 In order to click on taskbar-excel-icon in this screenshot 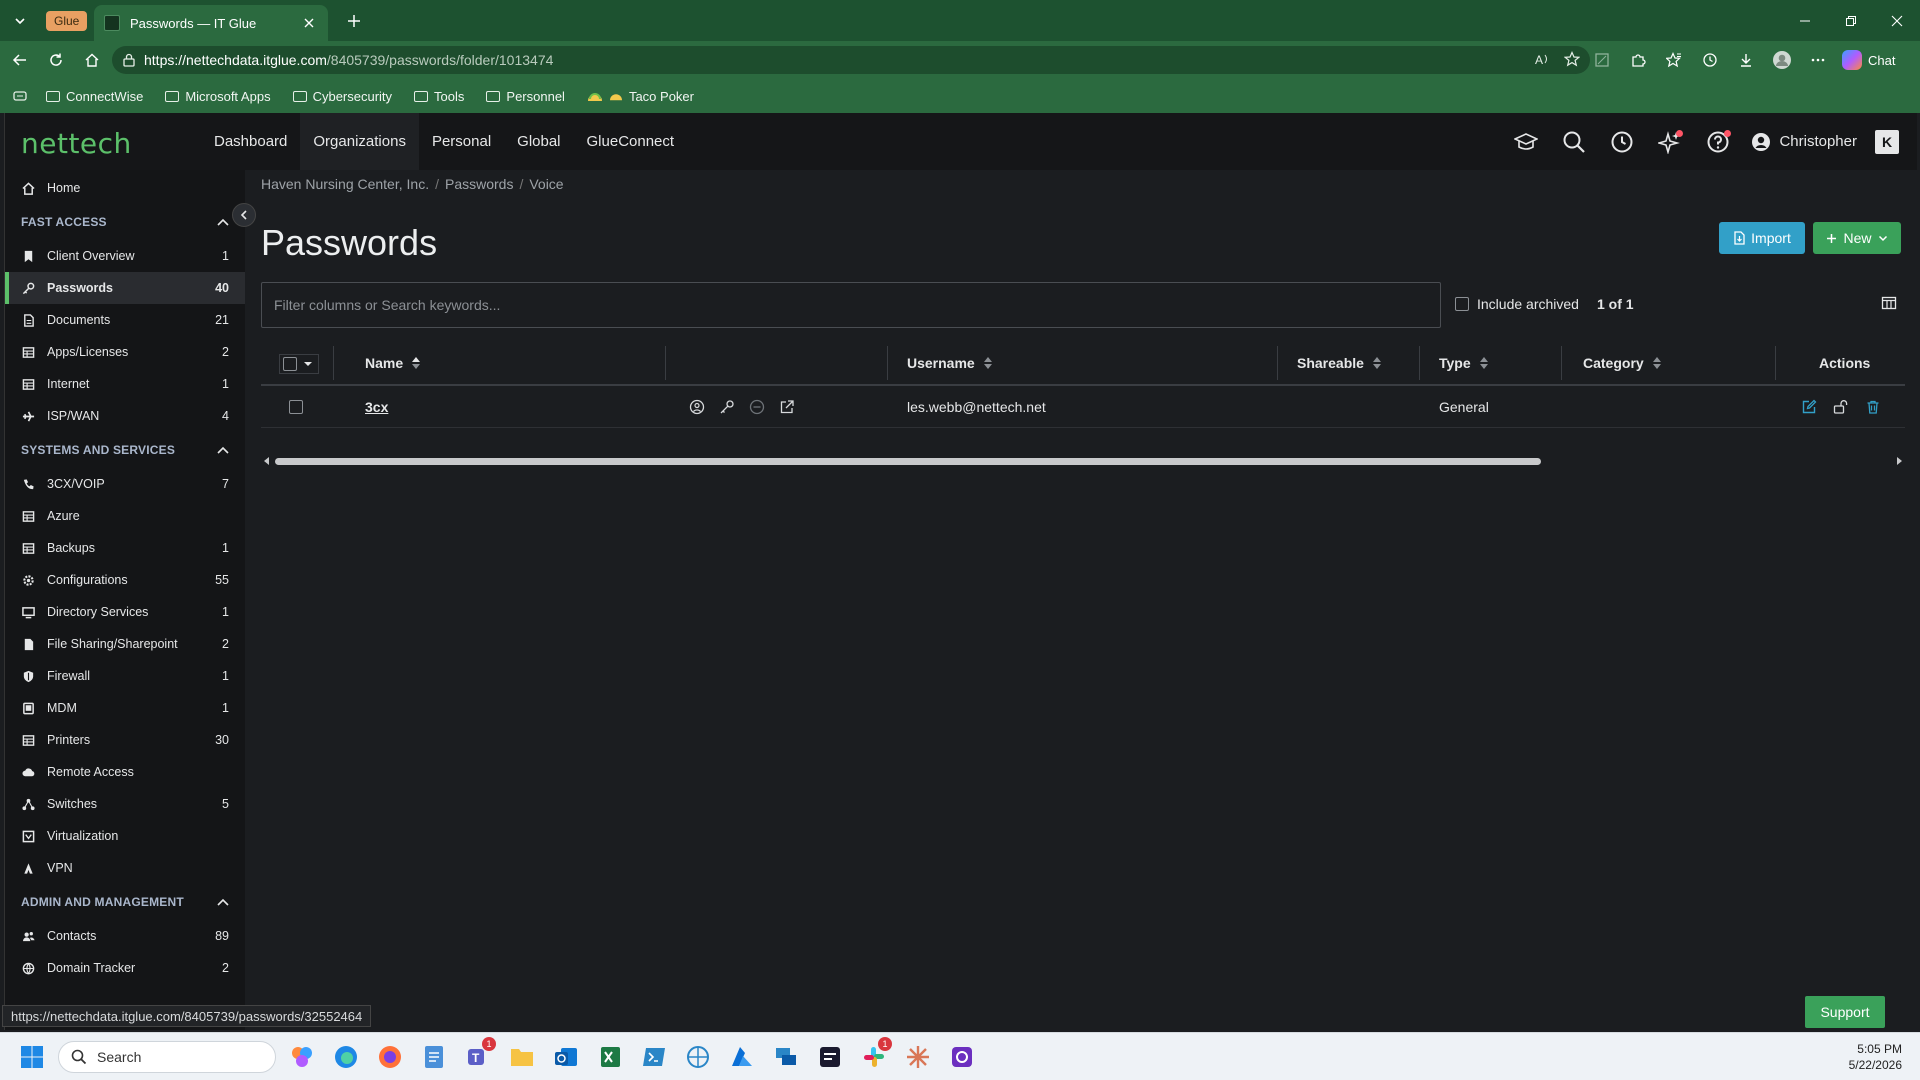, I will do `click(610, 1057)`.